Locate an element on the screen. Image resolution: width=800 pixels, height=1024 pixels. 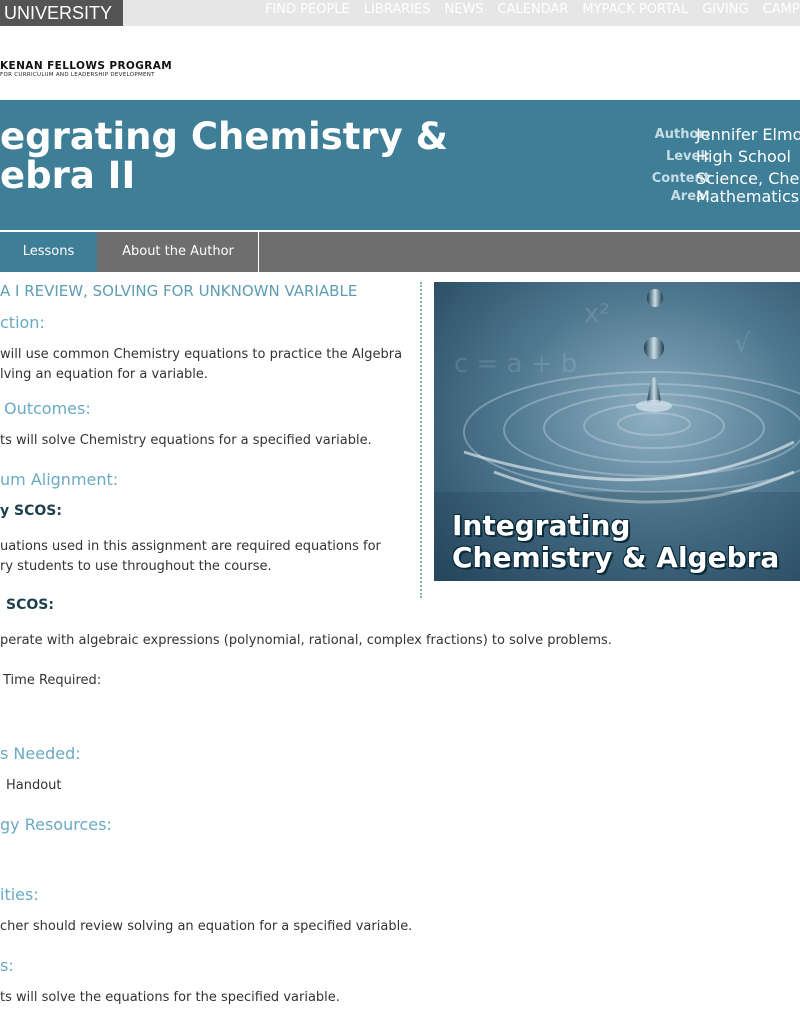
university-brand: EUNIVERSITY is located at coordinates (61, 13).